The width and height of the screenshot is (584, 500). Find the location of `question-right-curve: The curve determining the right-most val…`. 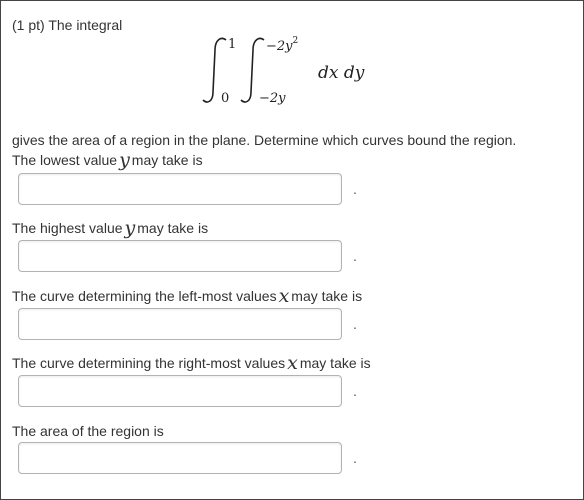

question-right-curve: The curve determining the right-most val… is located at coordinates (191, 363).